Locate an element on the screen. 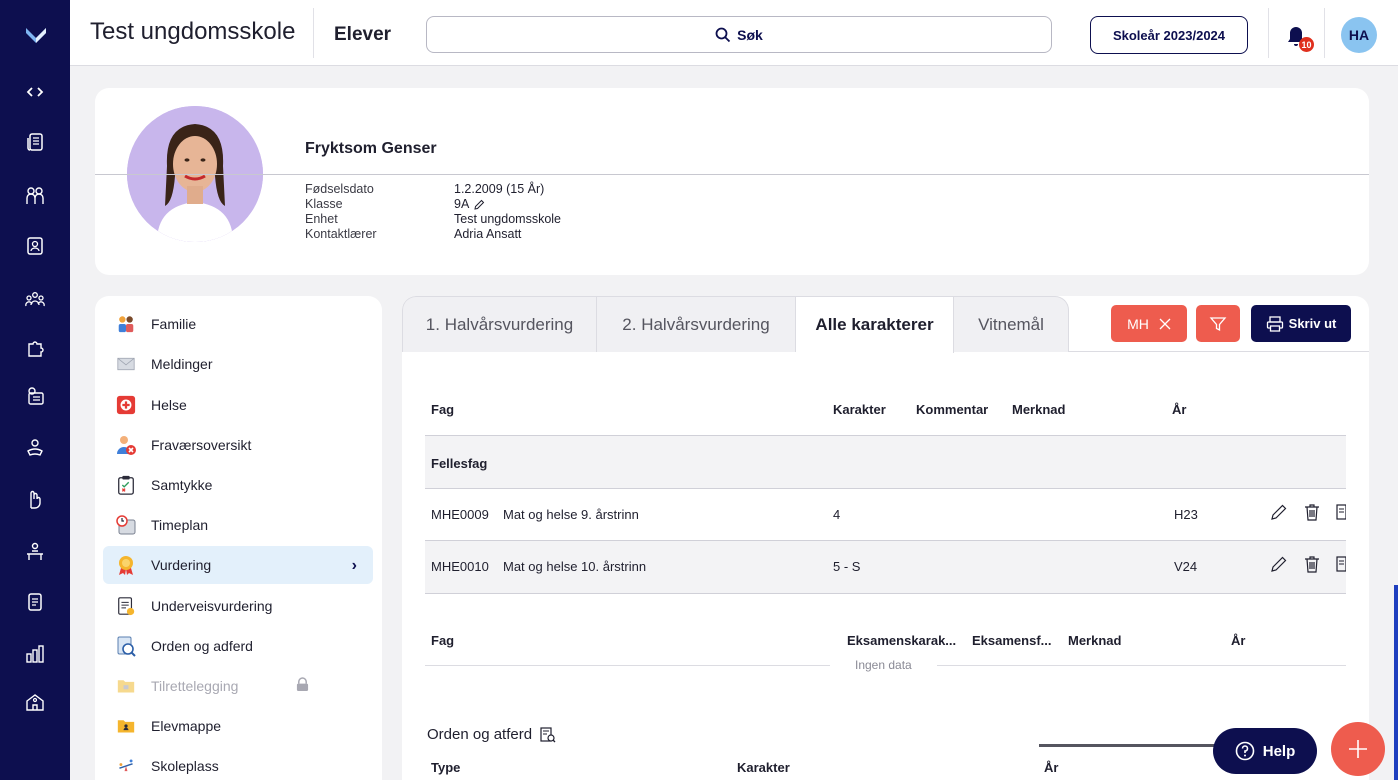 The width and height of the screenshot is (1398, 780). school-icon is located at coordinates (35, 702).